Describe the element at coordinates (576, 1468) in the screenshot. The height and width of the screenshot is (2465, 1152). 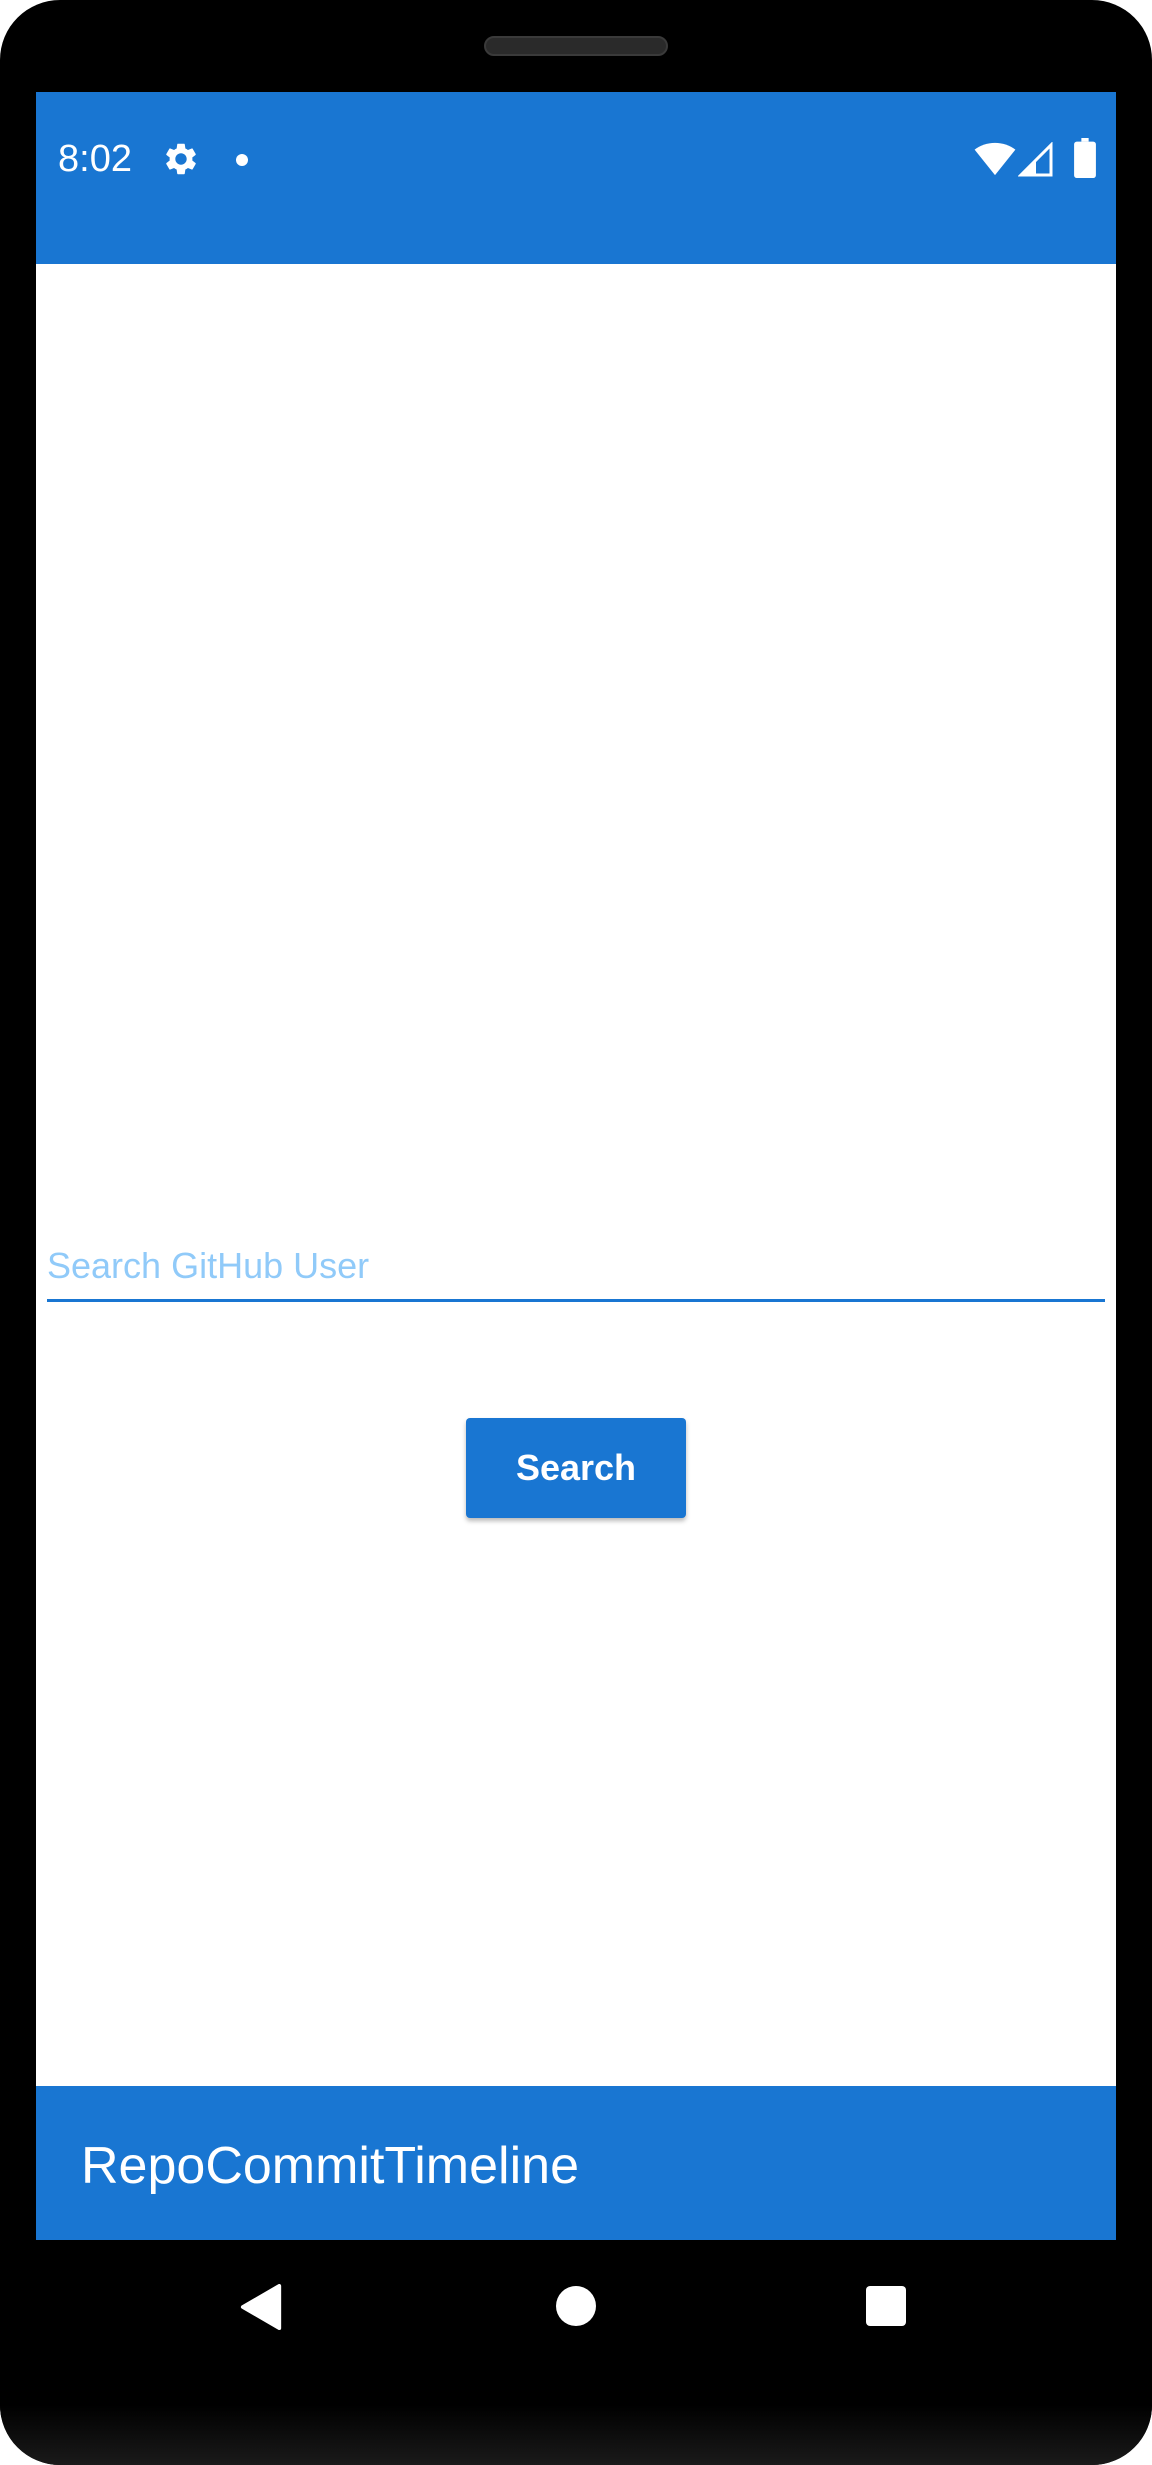
I see `search-button: Search` at that location.